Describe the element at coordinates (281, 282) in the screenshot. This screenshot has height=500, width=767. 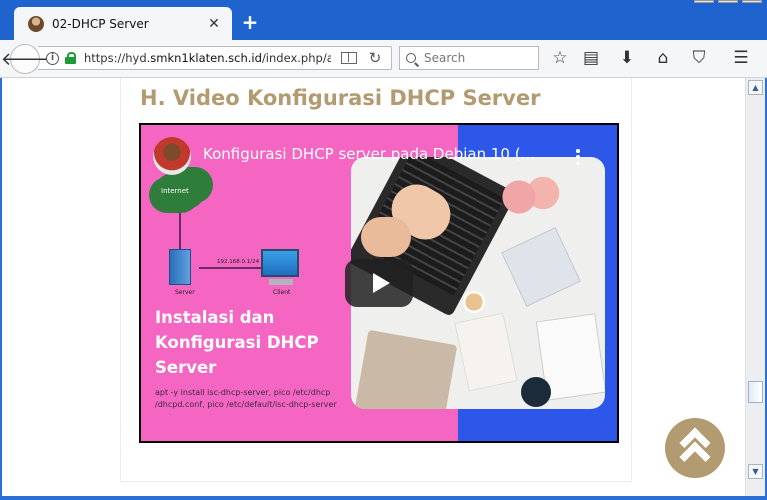
I see `monitor-stand` at that location.